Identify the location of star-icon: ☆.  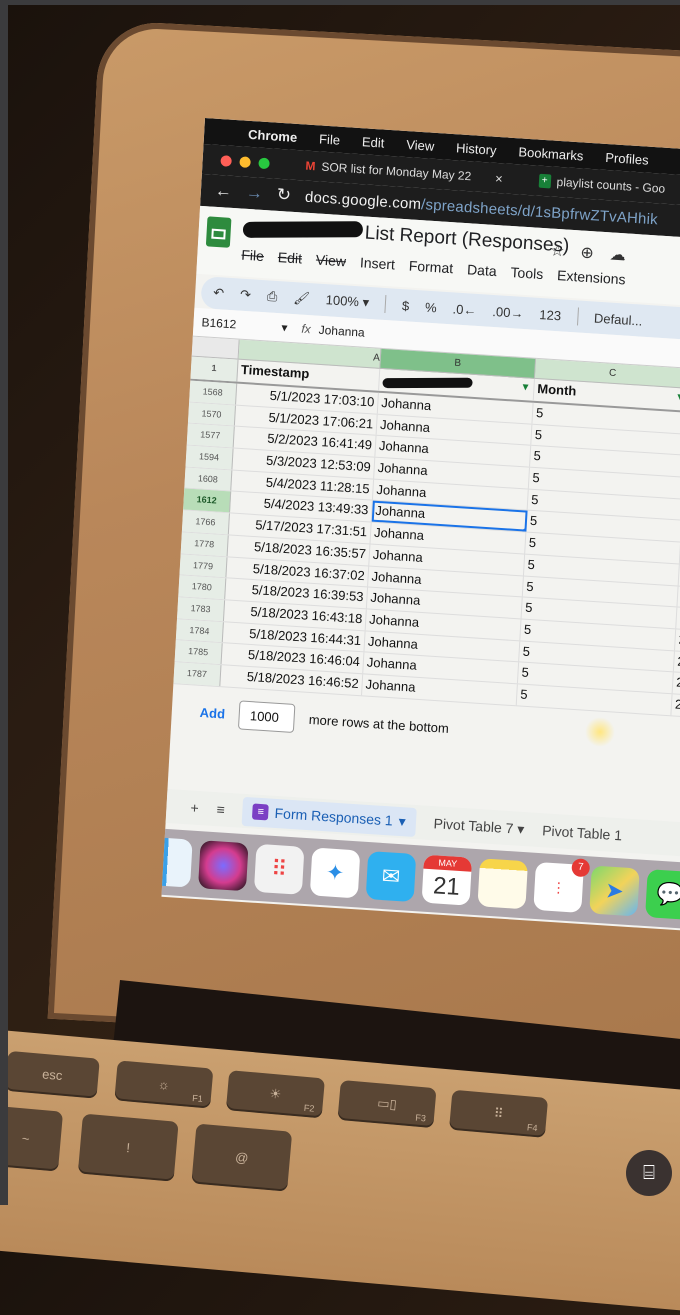
(557, 251).